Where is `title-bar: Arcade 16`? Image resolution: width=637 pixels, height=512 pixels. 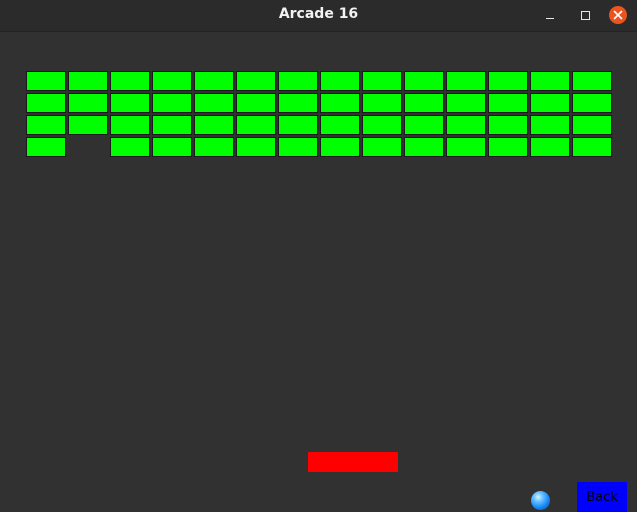 title-bar: Arcade 16 is located at coordinates (318, 16).